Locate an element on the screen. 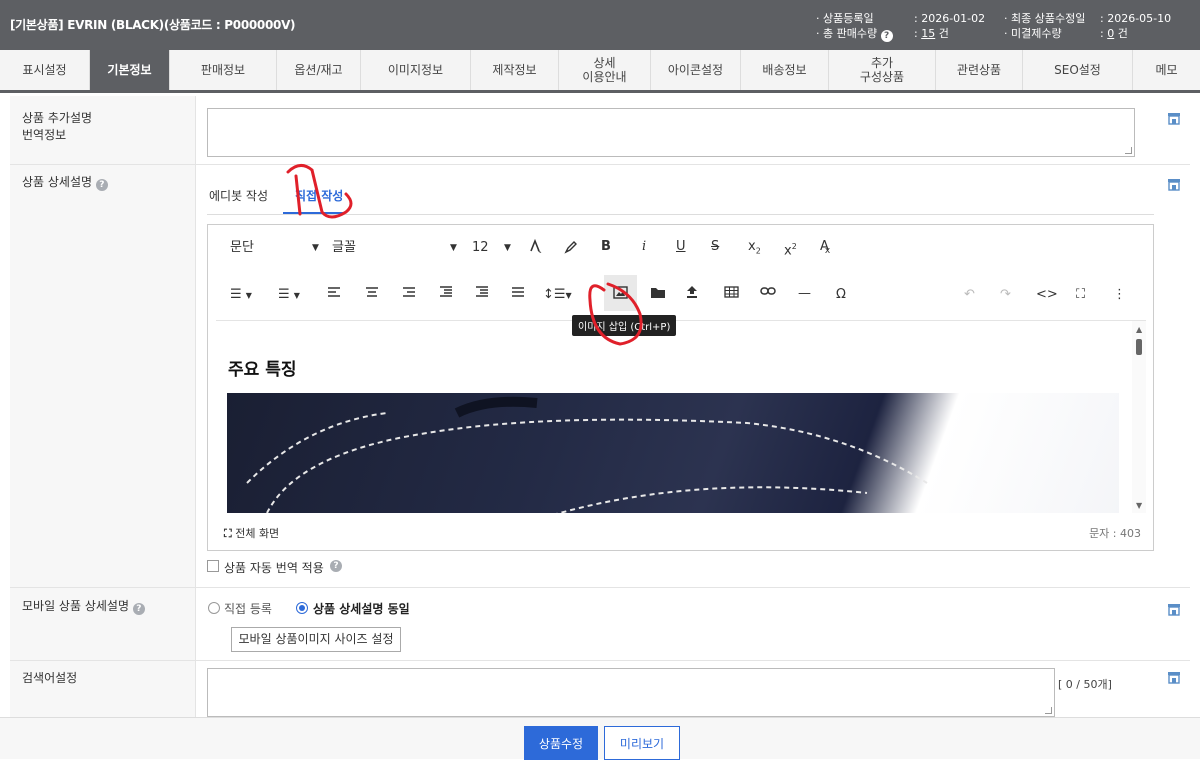 The height and width of the screenshot is (760, 1200). save-product-button: 상품수정 is located at coordinates (561, 743).